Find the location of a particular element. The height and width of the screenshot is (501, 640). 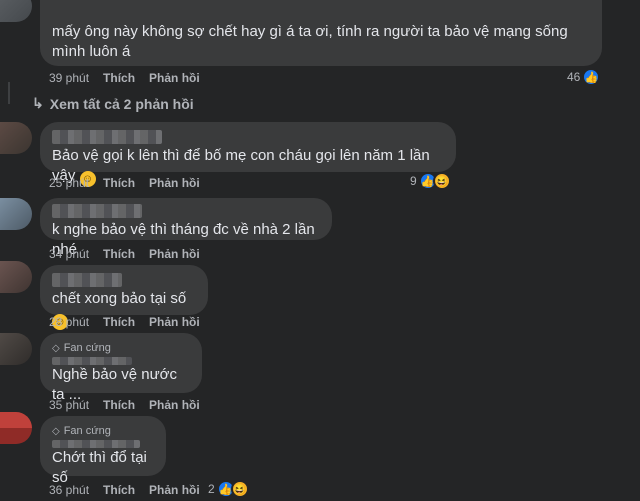

comment-actions: 25 phút Thích Phản hồi is located at coordinates (124, 183).